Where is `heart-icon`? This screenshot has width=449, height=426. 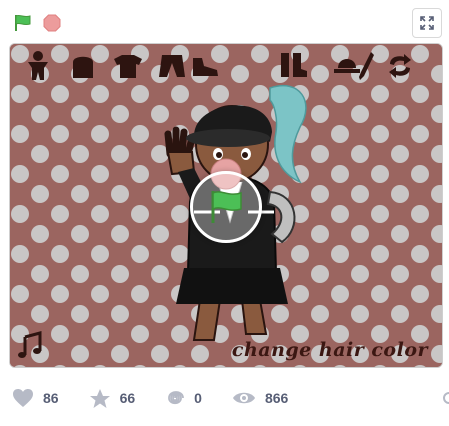 heart-icon is located at coordinates (23, 398).